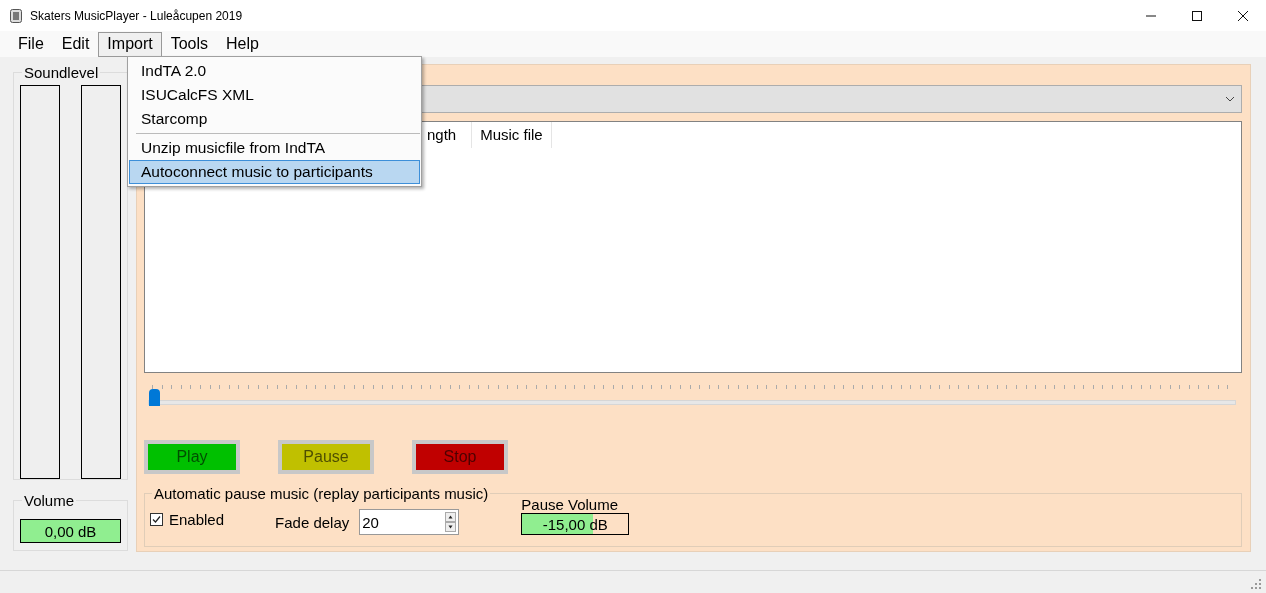 This screenshot has width=1266, height=593. Describe the element at coordinates (274, 71) in the screenshot. I see `menu-option: IndTA 2.0` at that location.